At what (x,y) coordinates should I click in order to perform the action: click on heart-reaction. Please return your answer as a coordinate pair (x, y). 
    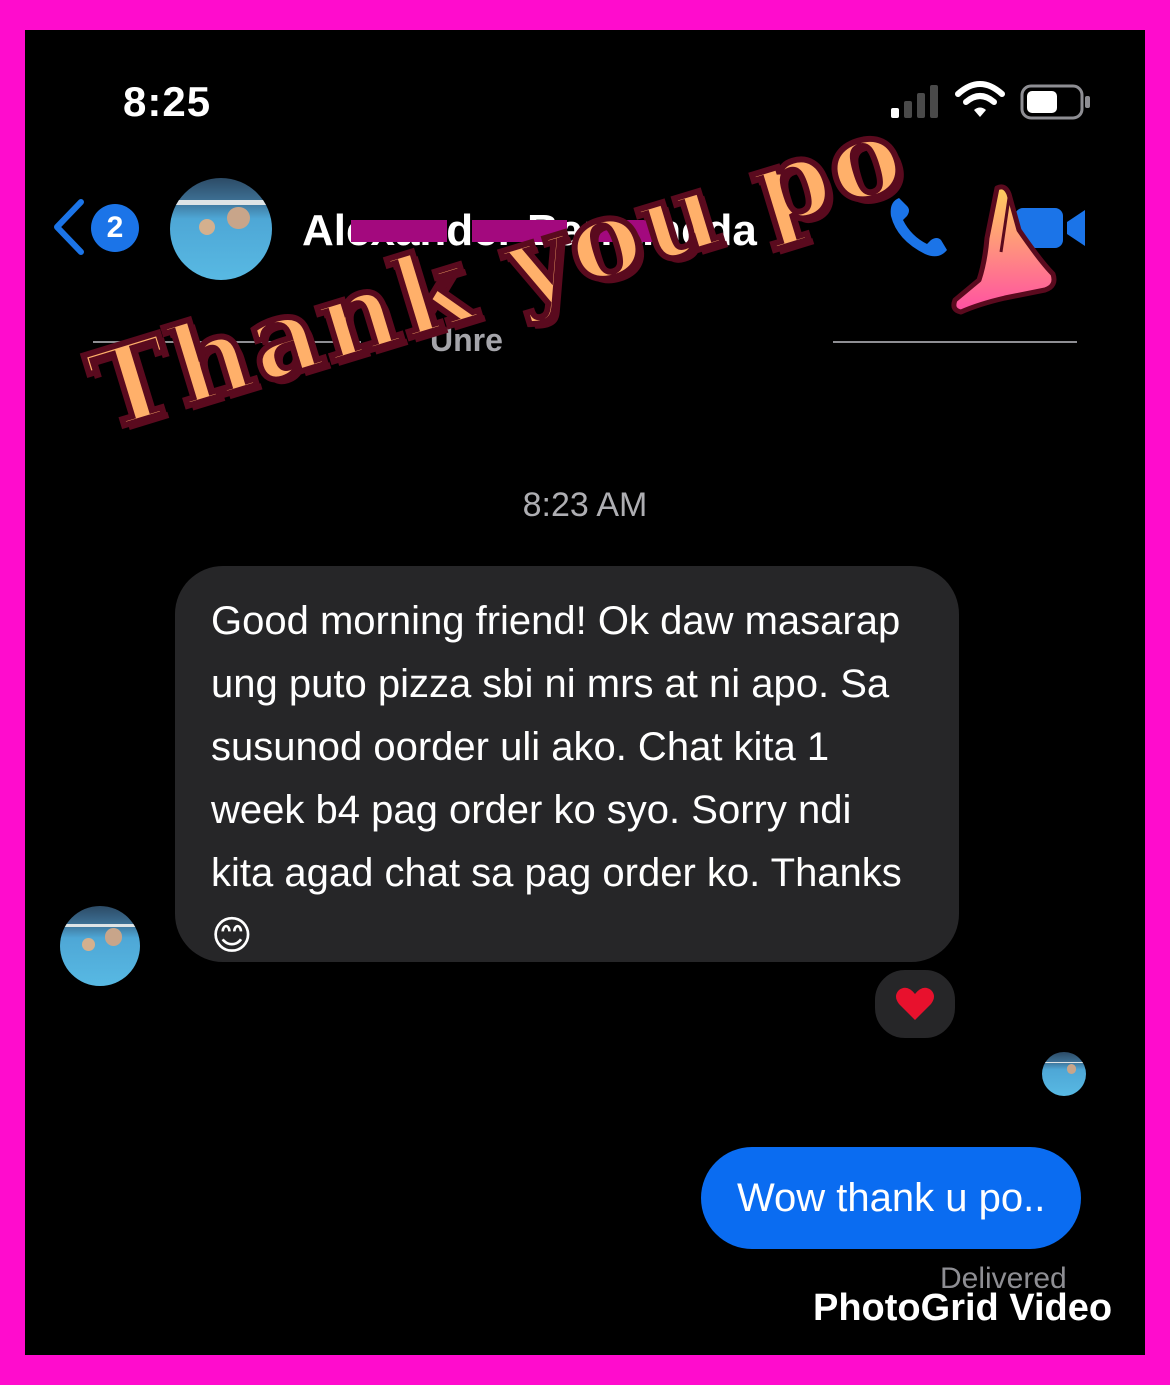
    Looking at the image, I should click on (915, 1004).